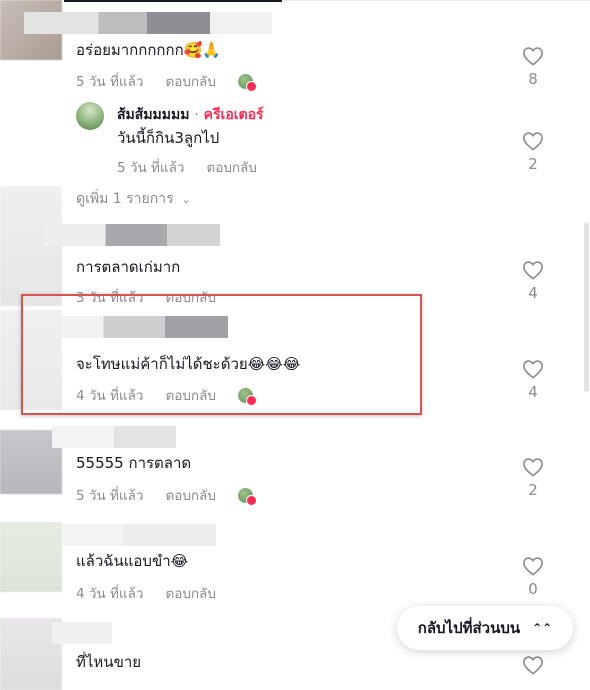  Describe the element at coordinates (151, 168) in the screenshot. I see `reply-time: 5 วัน ที่แล้ว` at that location.